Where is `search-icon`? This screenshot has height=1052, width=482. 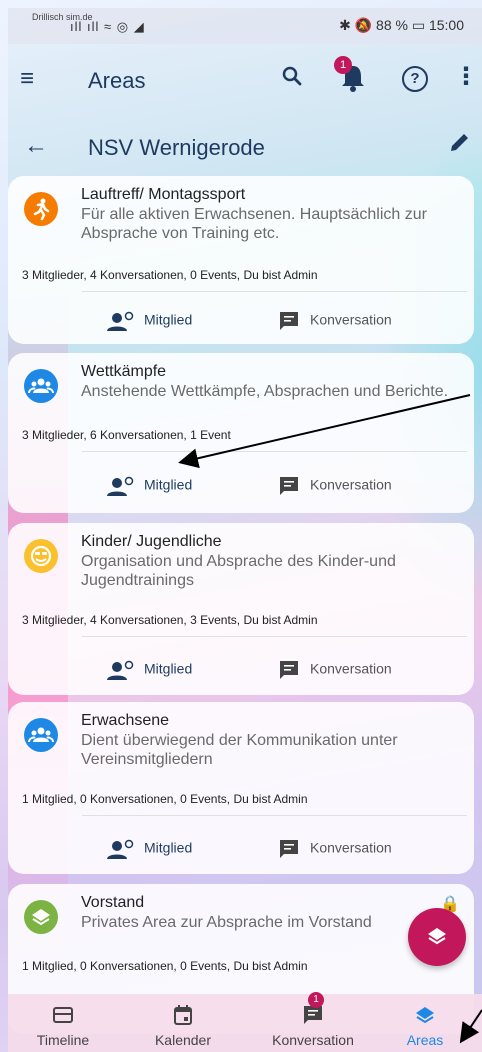 search-icon is located at coordinates (292, 79).